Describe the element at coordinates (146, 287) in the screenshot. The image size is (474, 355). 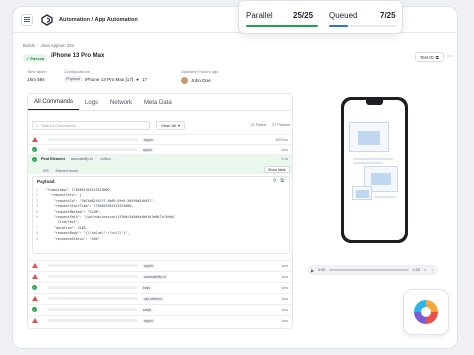
I see `command-tag: keys` at that location.